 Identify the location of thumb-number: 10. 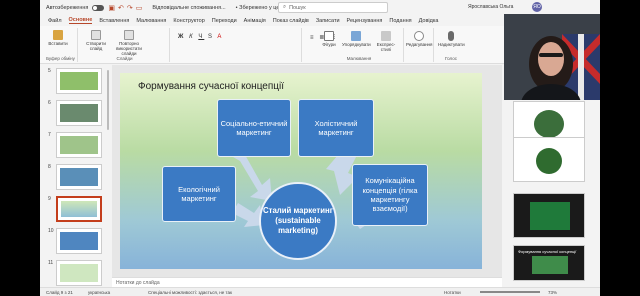
(51, 231).